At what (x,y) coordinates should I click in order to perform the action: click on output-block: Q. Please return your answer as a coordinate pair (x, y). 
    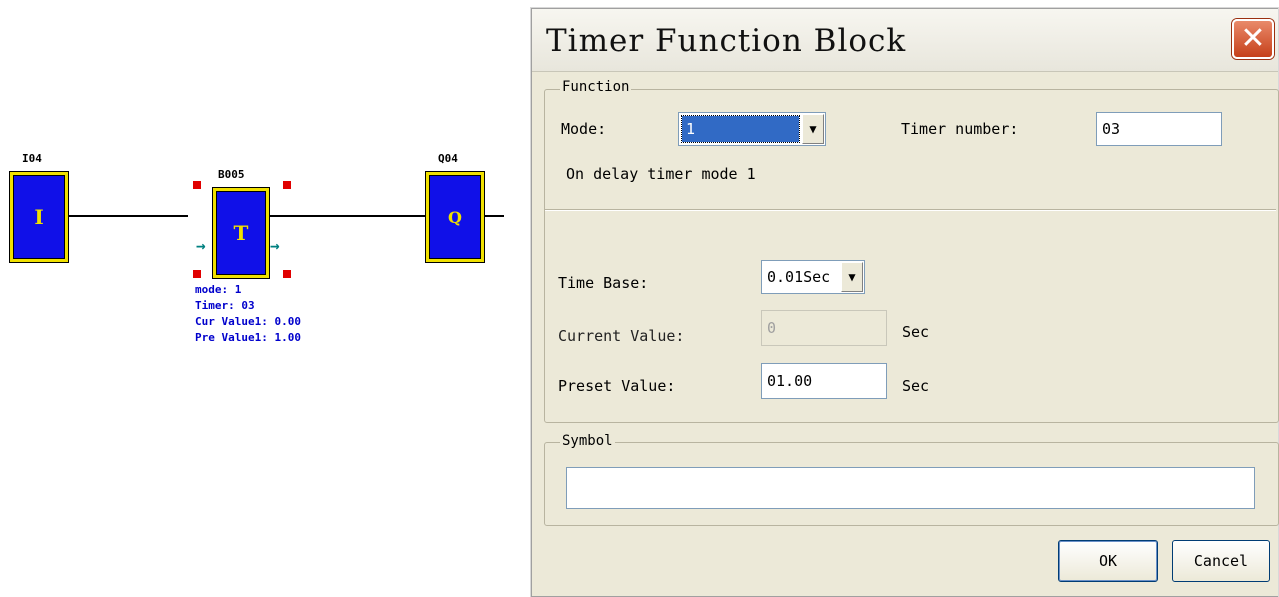
    Looking at the image, I should click on (455, 217).